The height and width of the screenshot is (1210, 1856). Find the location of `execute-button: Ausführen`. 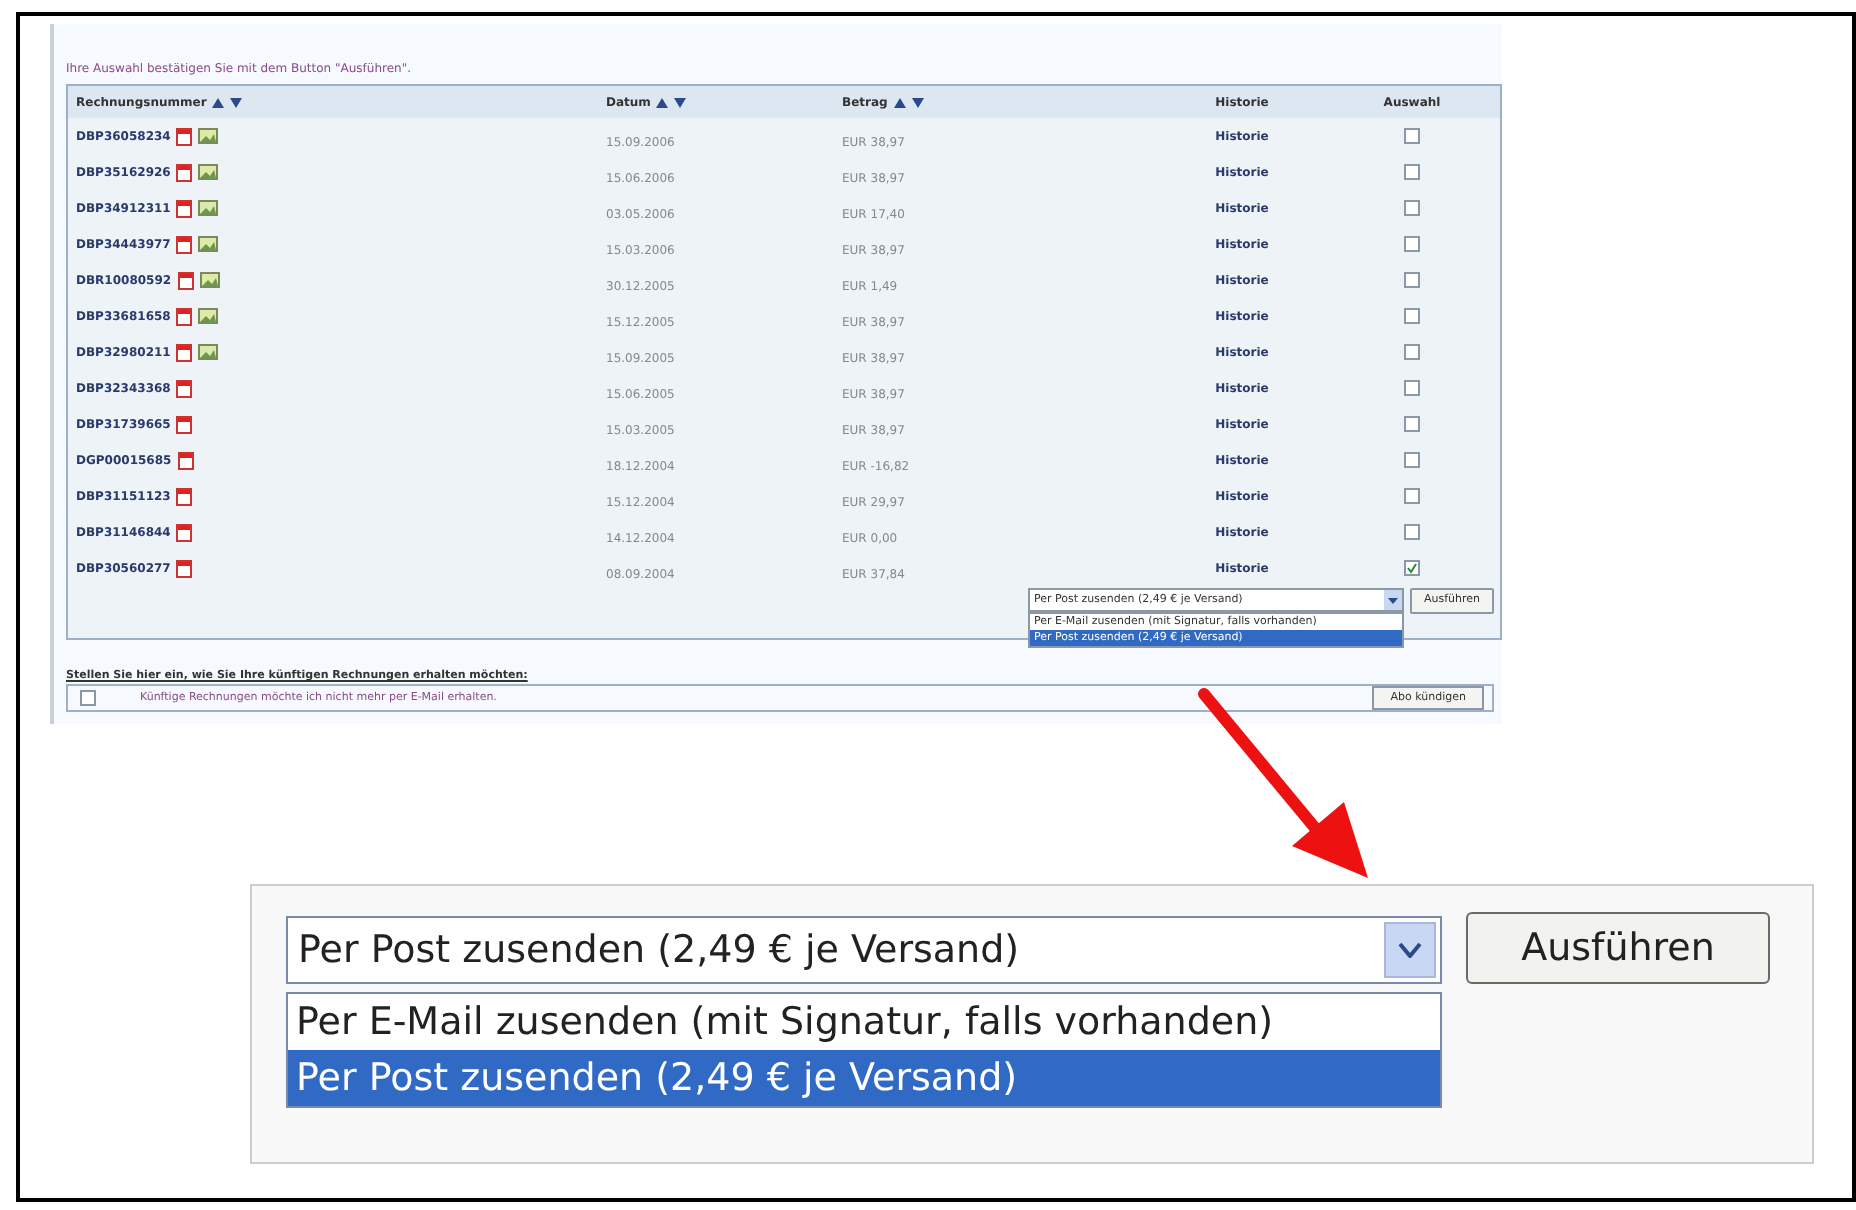

execute-button: Ausführen is located at coordinates (1618, 948).